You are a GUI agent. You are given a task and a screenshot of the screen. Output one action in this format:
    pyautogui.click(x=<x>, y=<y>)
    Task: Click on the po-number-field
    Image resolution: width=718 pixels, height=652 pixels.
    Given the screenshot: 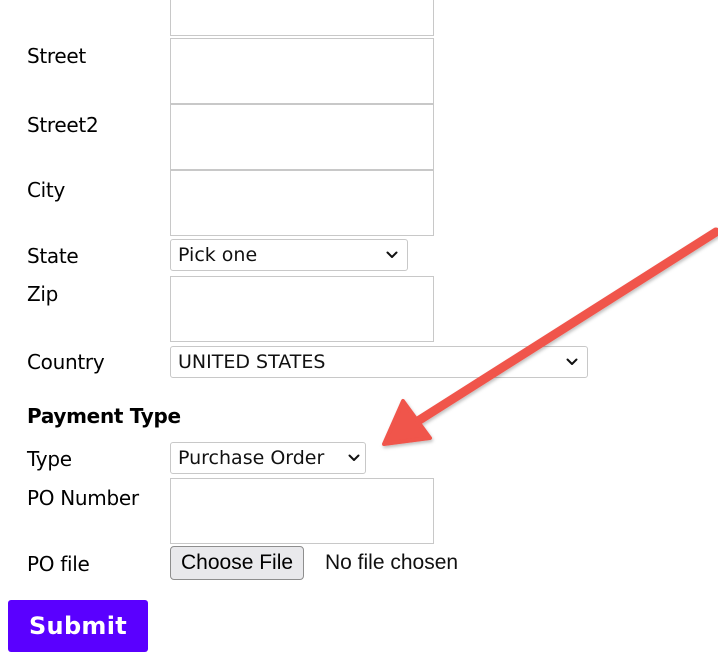 What is the action you would take?
    pyautogui.click(x=302, y=511)
    